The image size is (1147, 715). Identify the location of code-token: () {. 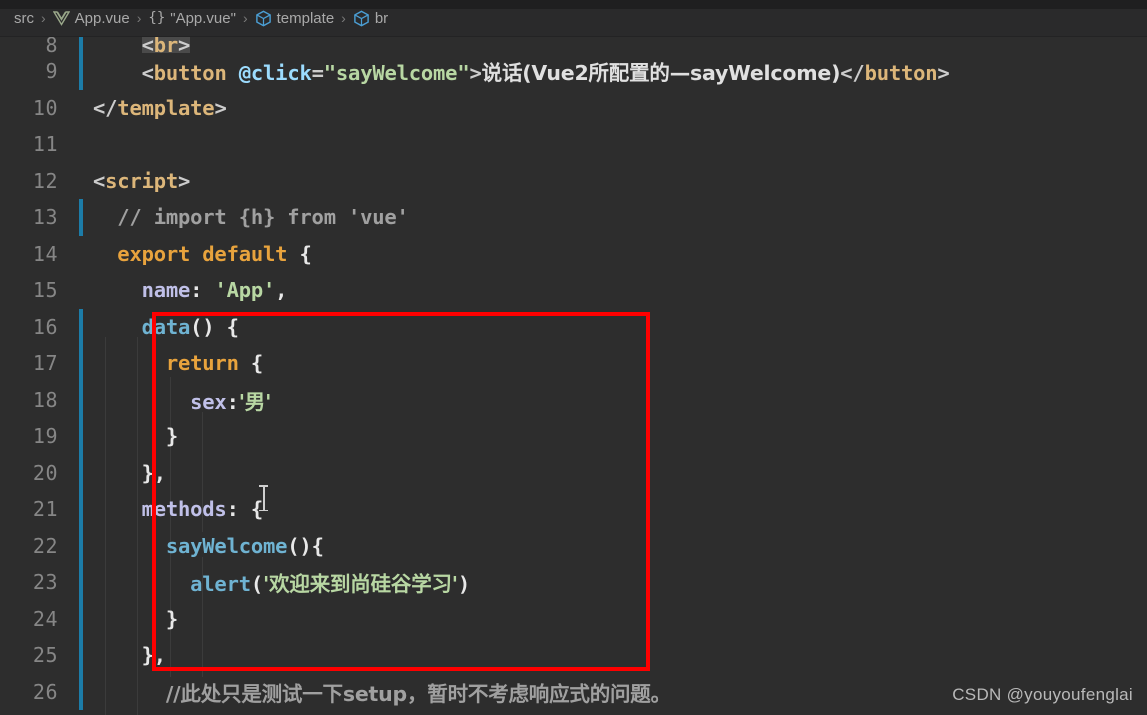
(214, 326).